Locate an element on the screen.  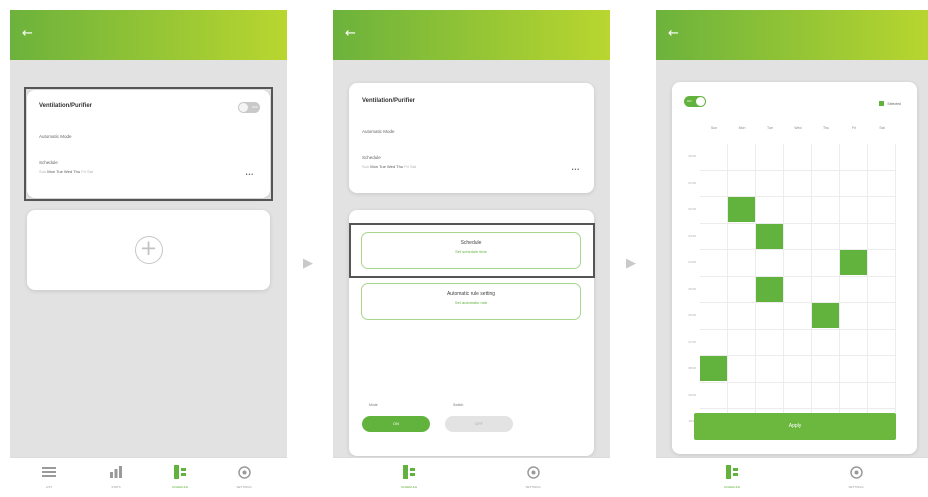
nav-item-stats: STATS is located at coordinates (116, 476).